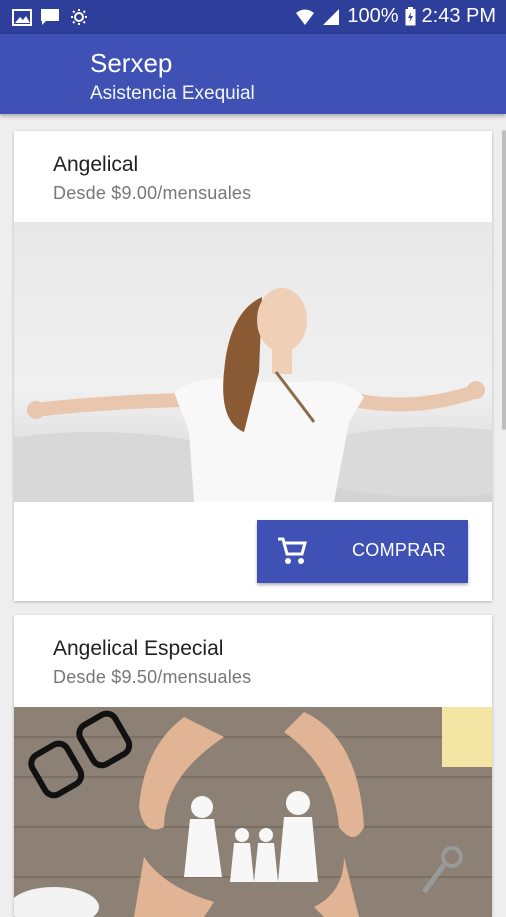  I want to click on plan-name: Angelical Especial, so click(138, 648).